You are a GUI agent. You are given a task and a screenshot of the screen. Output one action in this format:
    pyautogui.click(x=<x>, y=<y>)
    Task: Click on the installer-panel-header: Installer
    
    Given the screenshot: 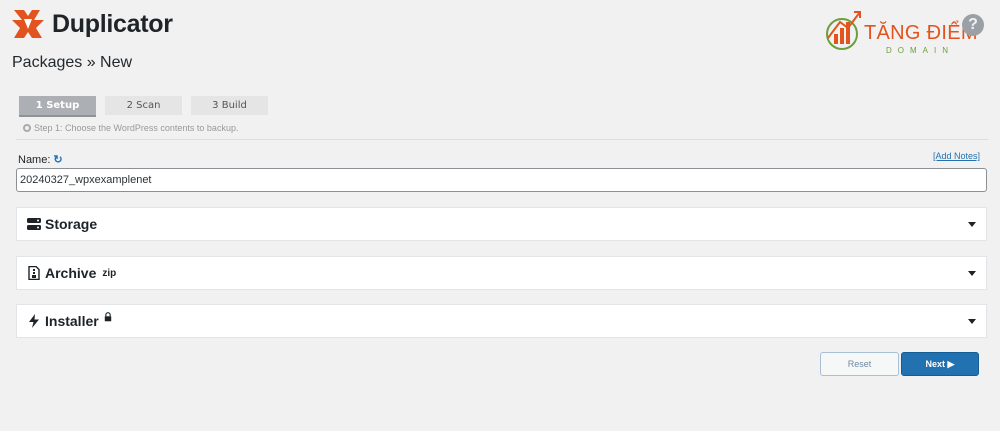 What is the action you would take?
    pyautogui.click(x=70, y=320)
    